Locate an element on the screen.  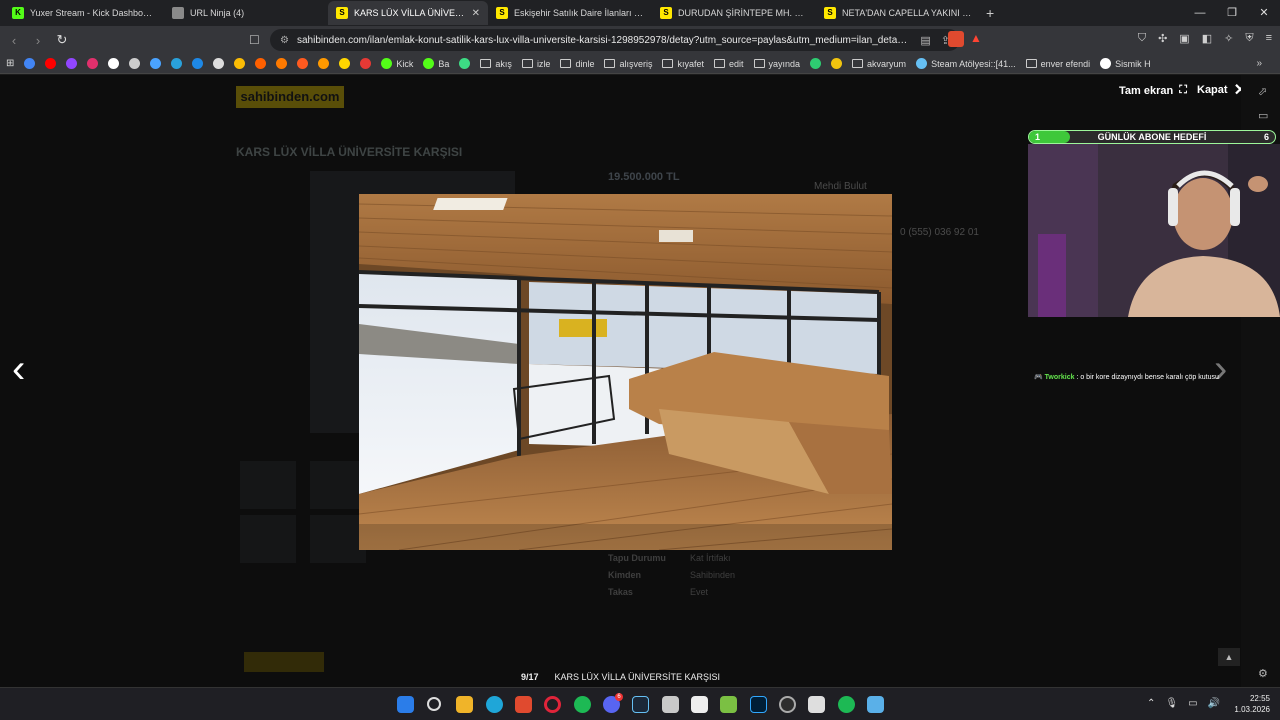
bookmark-item: kıyafet is located at coordinates (683, 64).